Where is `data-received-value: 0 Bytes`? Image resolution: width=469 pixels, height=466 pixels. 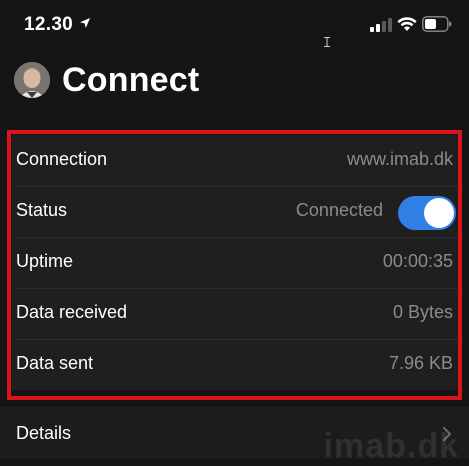
data-received-value: 0 Bytes is located at coordinates (422, 312).